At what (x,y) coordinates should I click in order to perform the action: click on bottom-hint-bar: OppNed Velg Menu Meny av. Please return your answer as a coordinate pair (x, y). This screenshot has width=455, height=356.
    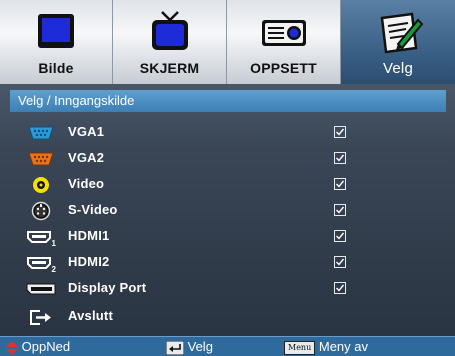
    Looking at the image, I should click on (227, 346).